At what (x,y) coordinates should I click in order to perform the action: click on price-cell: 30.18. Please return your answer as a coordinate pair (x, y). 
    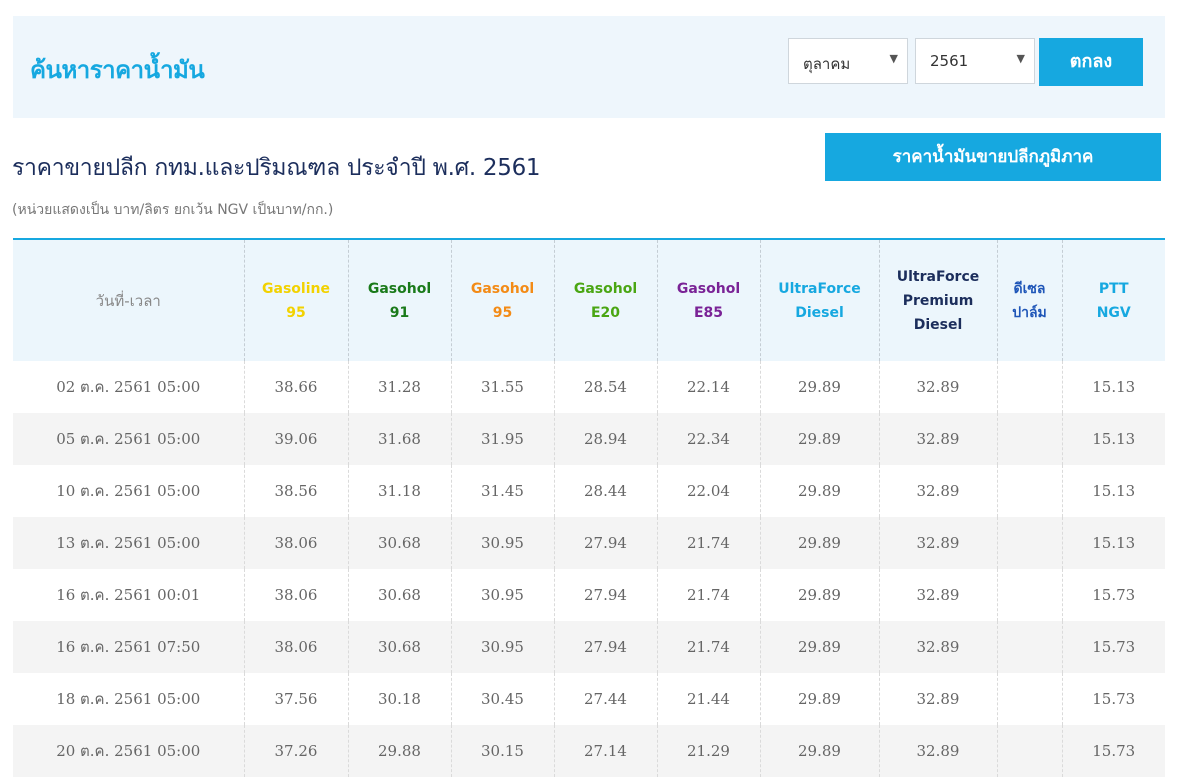
    Looking at the image, I should click on (399, 699).